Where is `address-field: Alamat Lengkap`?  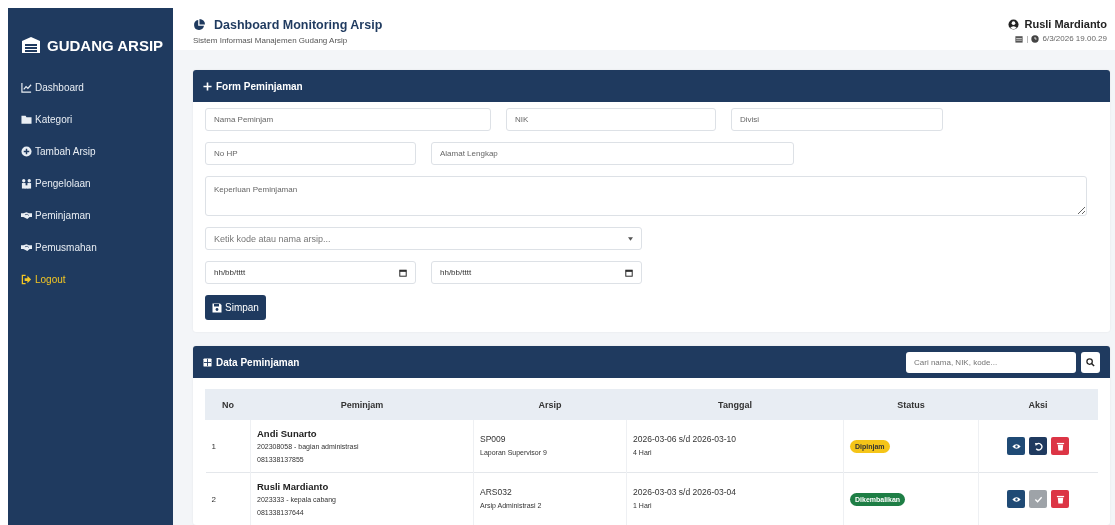 address-field: Alamat Lengkap is located at coordinates (612, 153).